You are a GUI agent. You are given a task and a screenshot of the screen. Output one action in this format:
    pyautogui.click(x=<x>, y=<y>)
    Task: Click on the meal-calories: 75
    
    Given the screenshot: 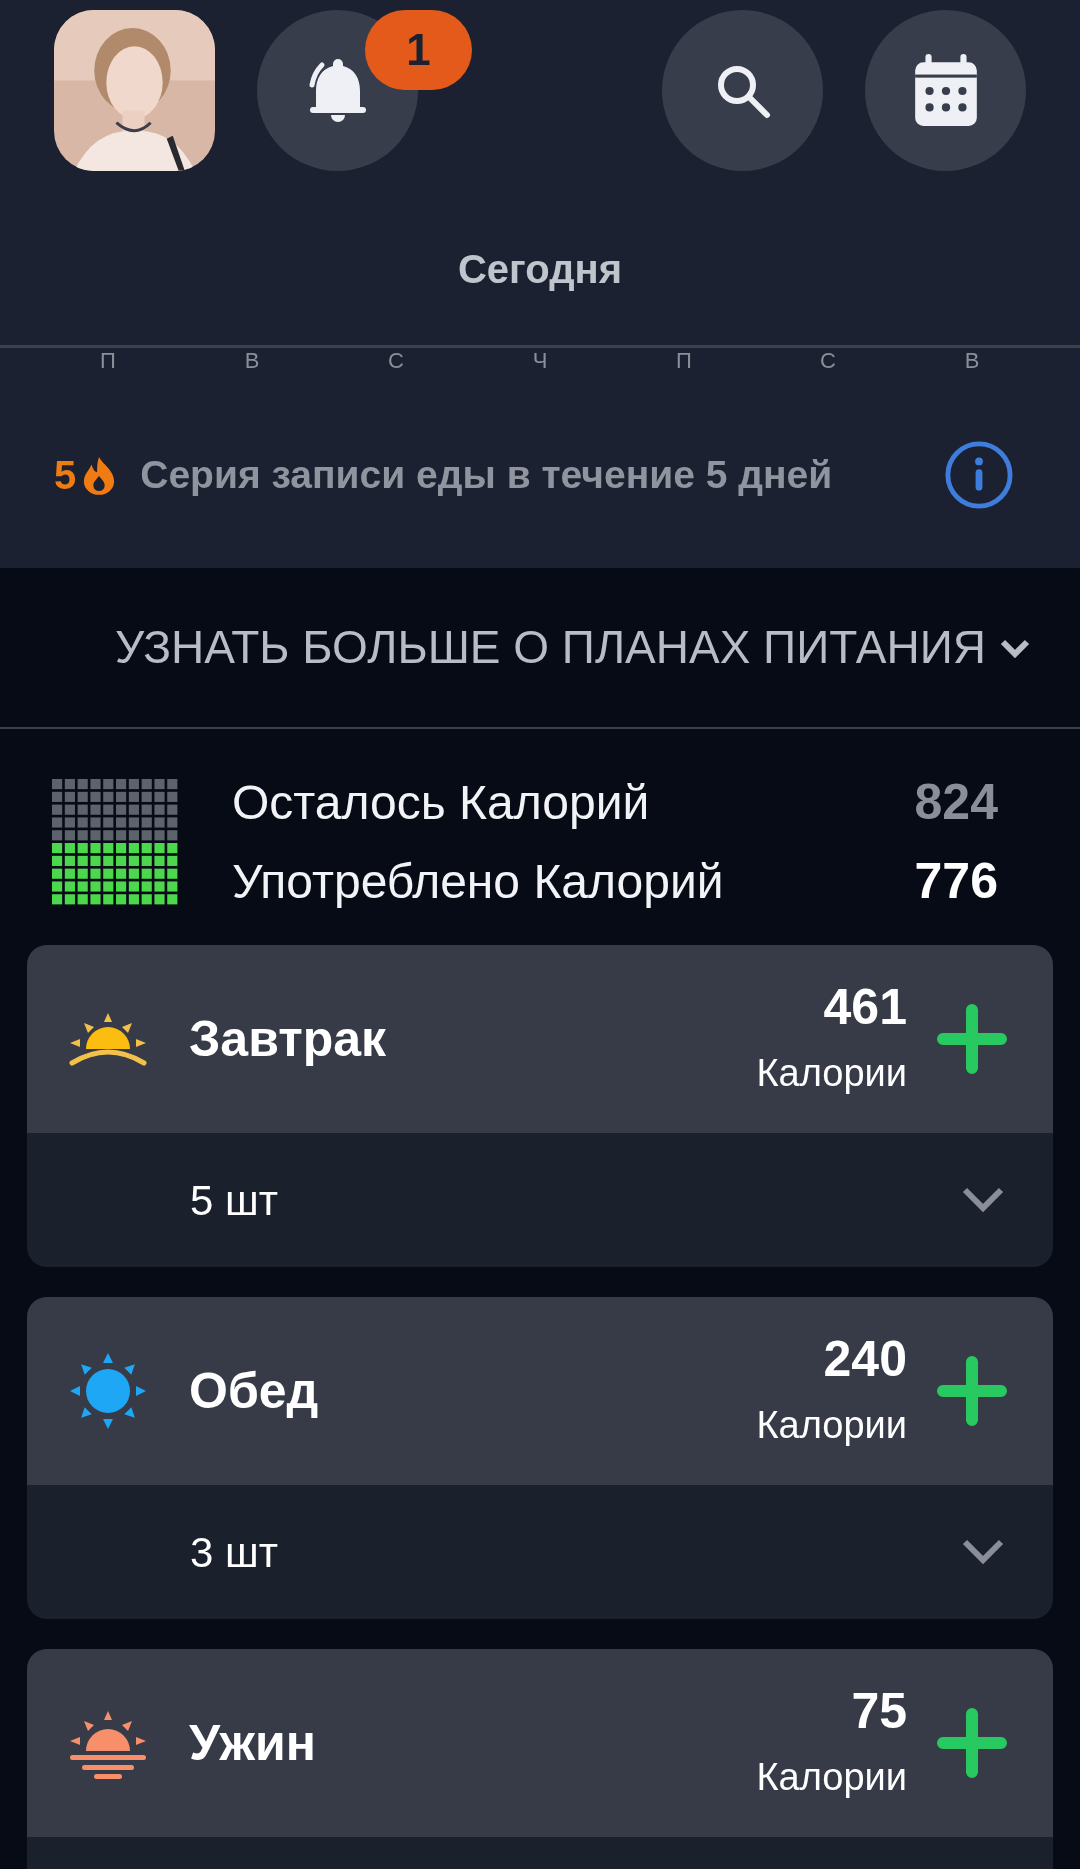 What is the action you would take?
    pyautogui.click(x=879, y=1712)
    